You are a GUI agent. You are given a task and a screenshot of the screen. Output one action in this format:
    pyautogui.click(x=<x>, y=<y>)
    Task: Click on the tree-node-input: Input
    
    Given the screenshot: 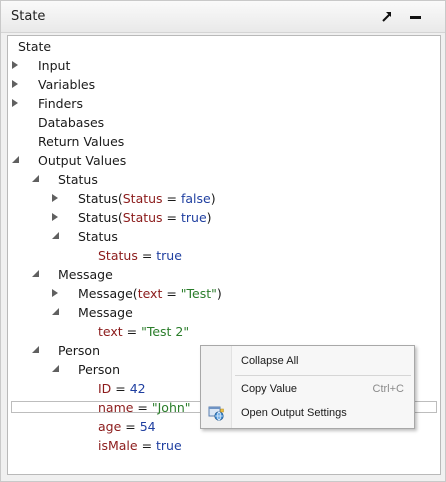 What is the action you would take?
    pyautogui.click(x=223, y=65)
    